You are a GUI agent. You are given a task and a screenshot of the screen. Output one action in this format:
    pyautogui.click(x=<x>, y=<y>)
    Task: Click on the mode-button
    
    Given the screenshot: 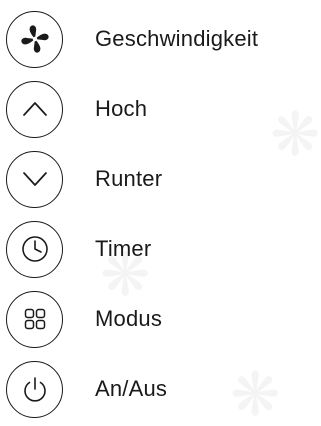 What is the action you would take?
    pyautogui.click(x=34, y=319)
    